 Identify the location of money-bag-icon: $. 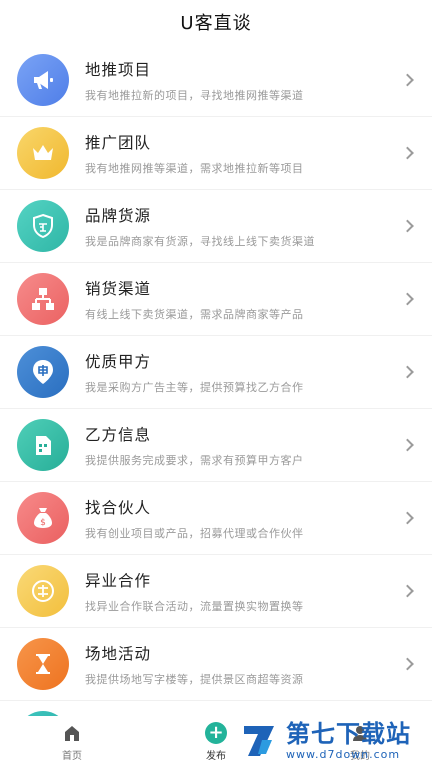
(43, 518).